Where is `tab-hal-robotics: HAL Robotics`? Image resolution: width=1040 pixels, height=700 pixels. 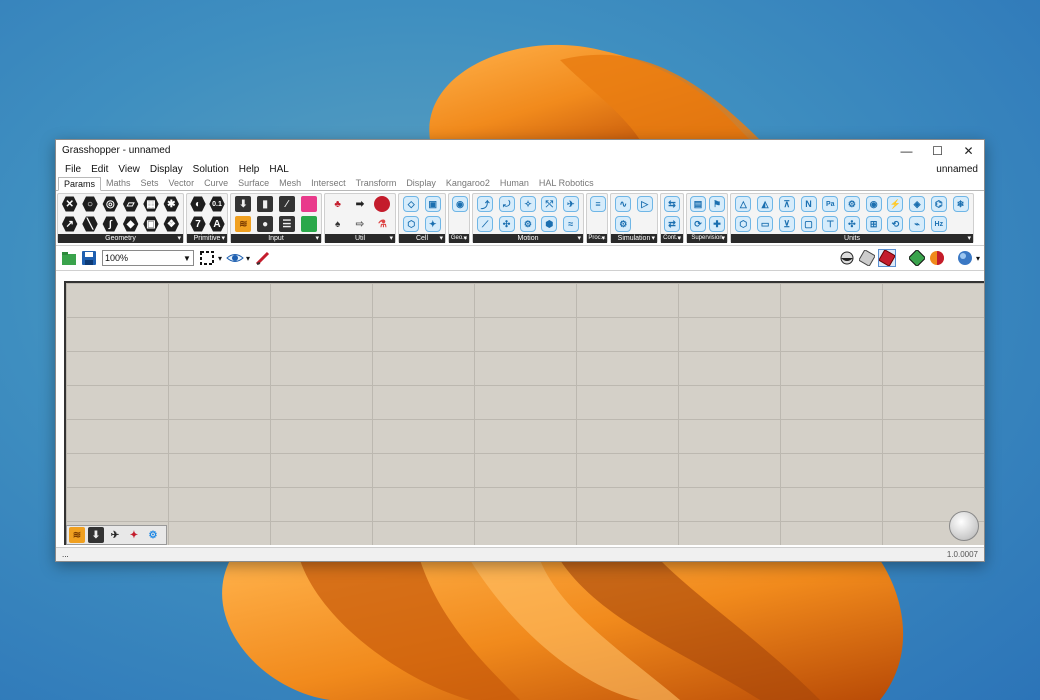 tab-hal-robotics: HAL Robotics is located at coordinates (566, 183).